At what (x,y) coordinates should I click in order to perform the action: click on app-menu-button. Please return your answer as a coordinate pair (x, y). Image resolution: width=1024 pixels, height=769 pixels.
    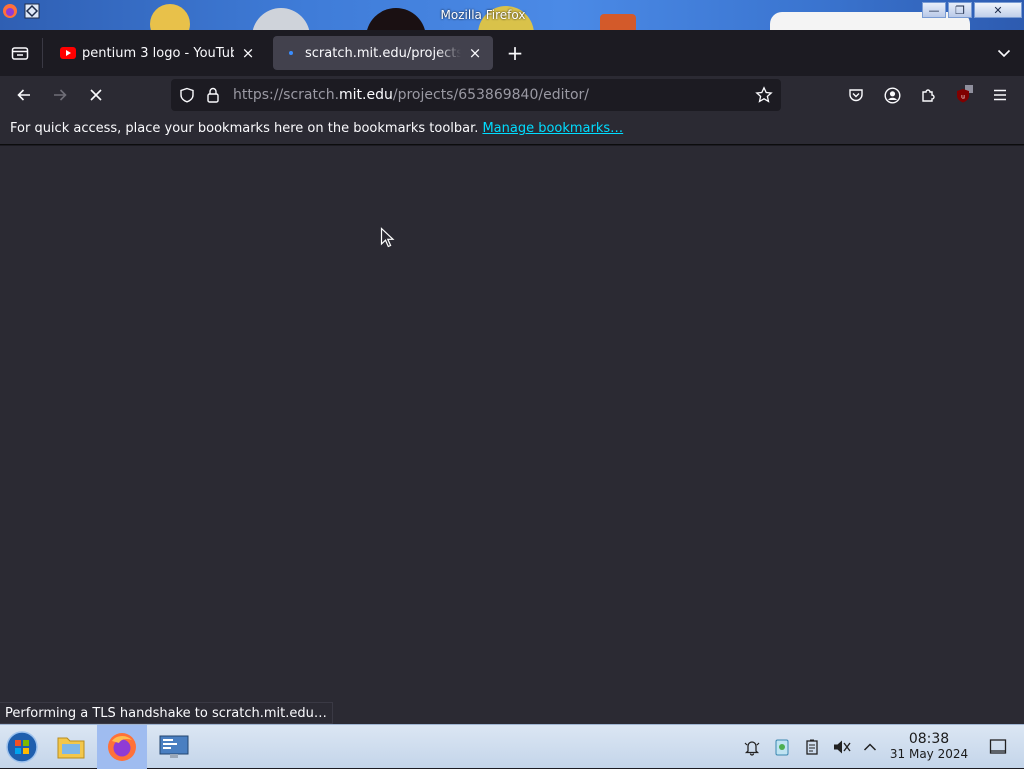
    Looking at the image, I should click on (1000, 95).